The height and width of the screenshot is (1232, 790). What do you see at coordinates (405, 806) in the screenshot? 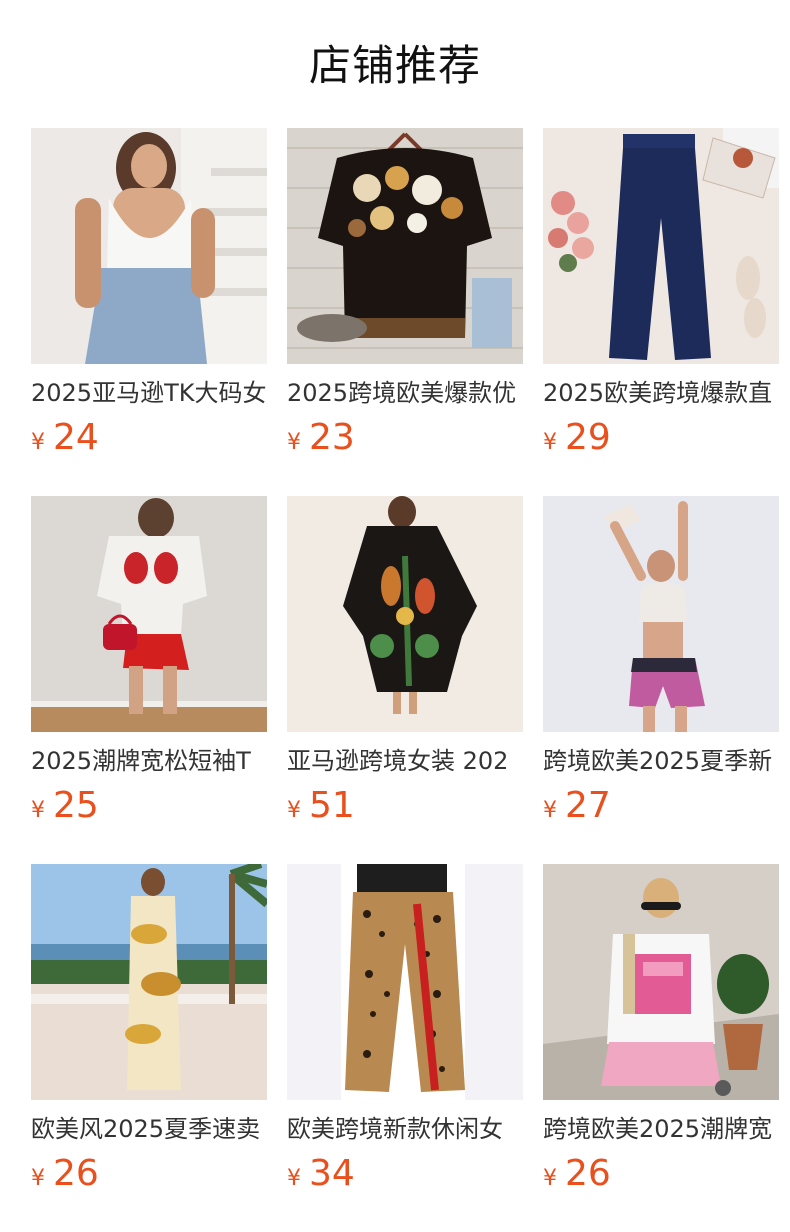
I see `product-price: ¥51` at bounding box center [405, 806].